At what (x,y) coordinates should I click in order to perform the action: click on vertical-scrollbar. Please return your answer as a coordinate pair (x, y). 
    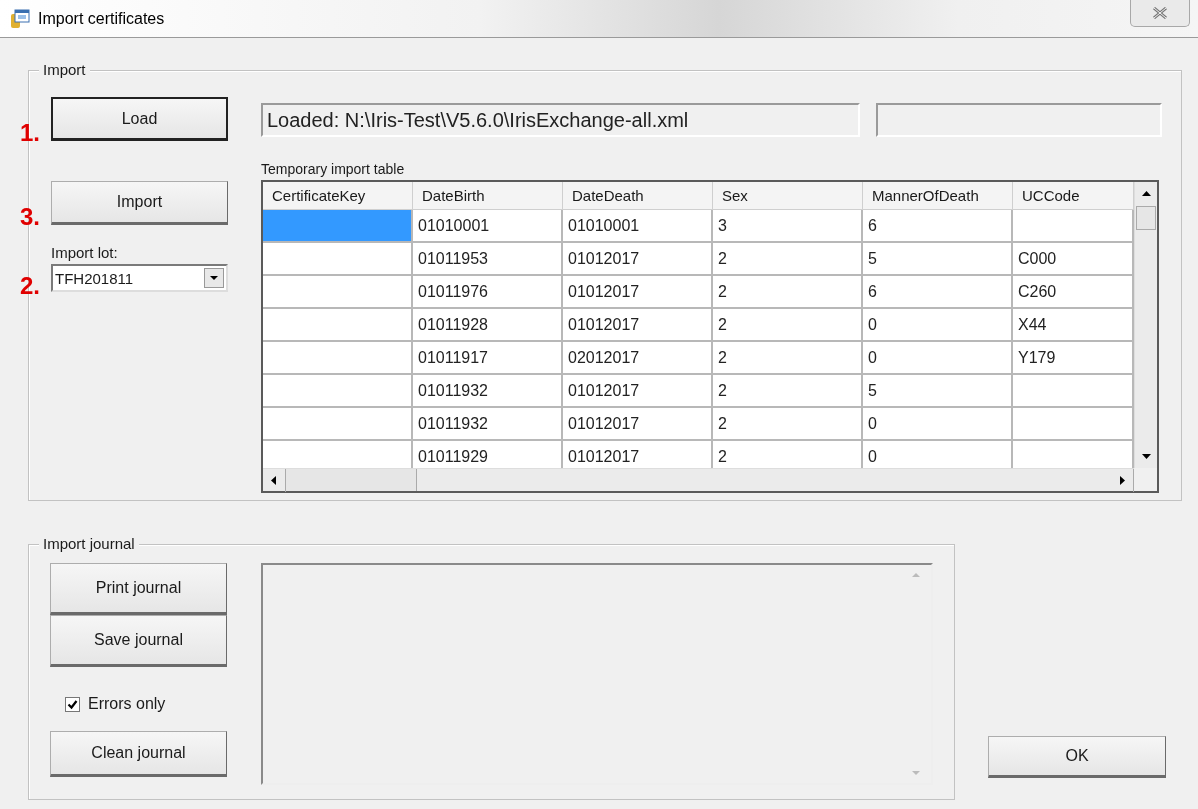
    Looking at the image, I should click on (1145, 325).